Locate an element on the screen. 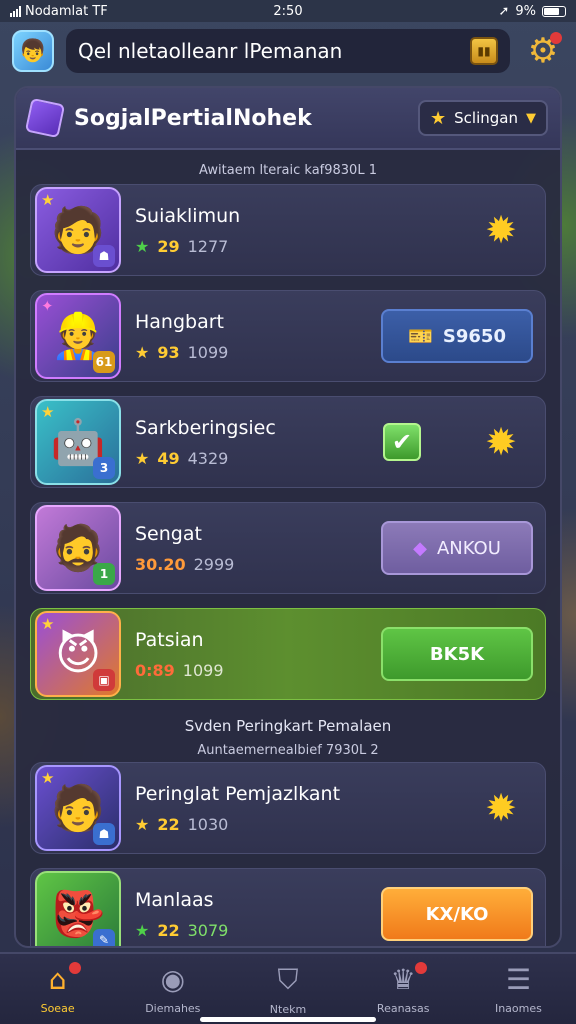 The height and width of the screenshot is (1024, 576). nav-menu: ☰ Inaomes is located at coordinates (518, 989).